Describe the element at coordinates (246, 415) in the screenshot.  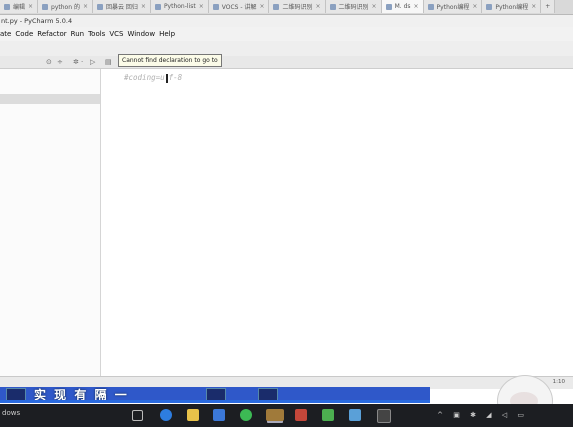
I see `chrome-icon` at that location.